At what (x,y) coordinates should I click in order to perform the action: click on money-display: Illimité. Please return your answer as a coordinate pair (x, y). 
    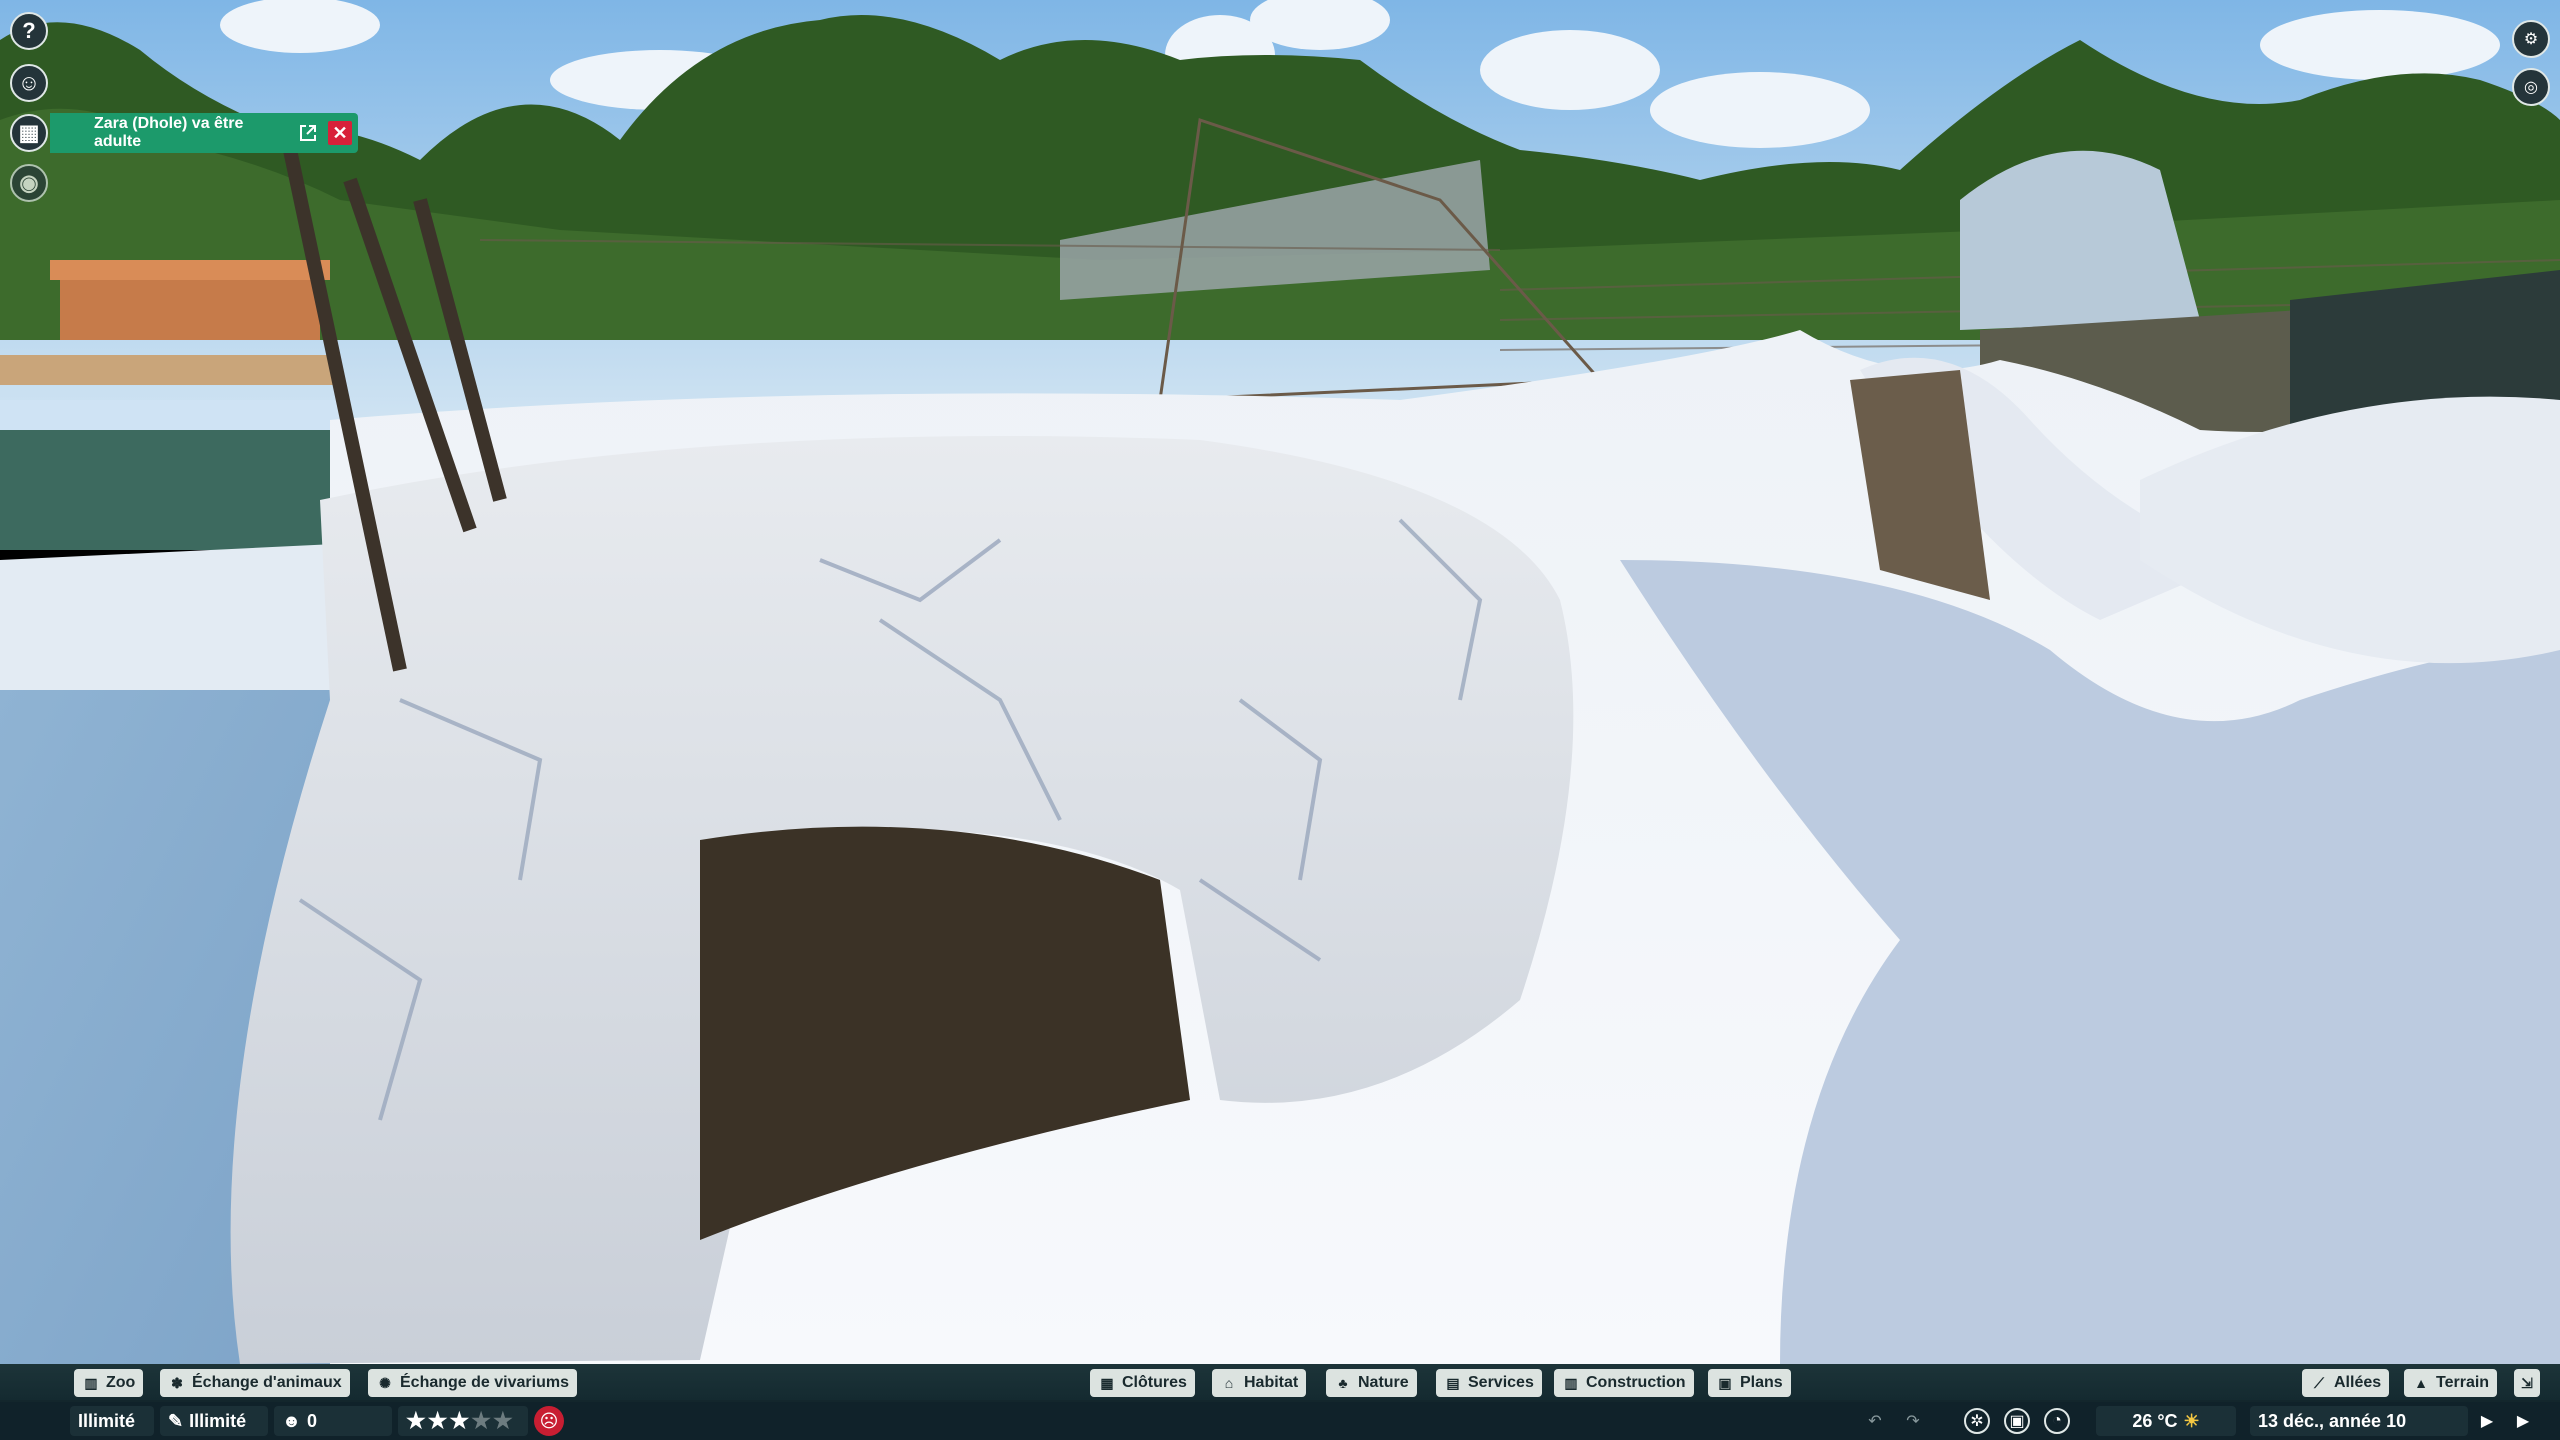
    Looking at the image, I should click on (112, 1421).